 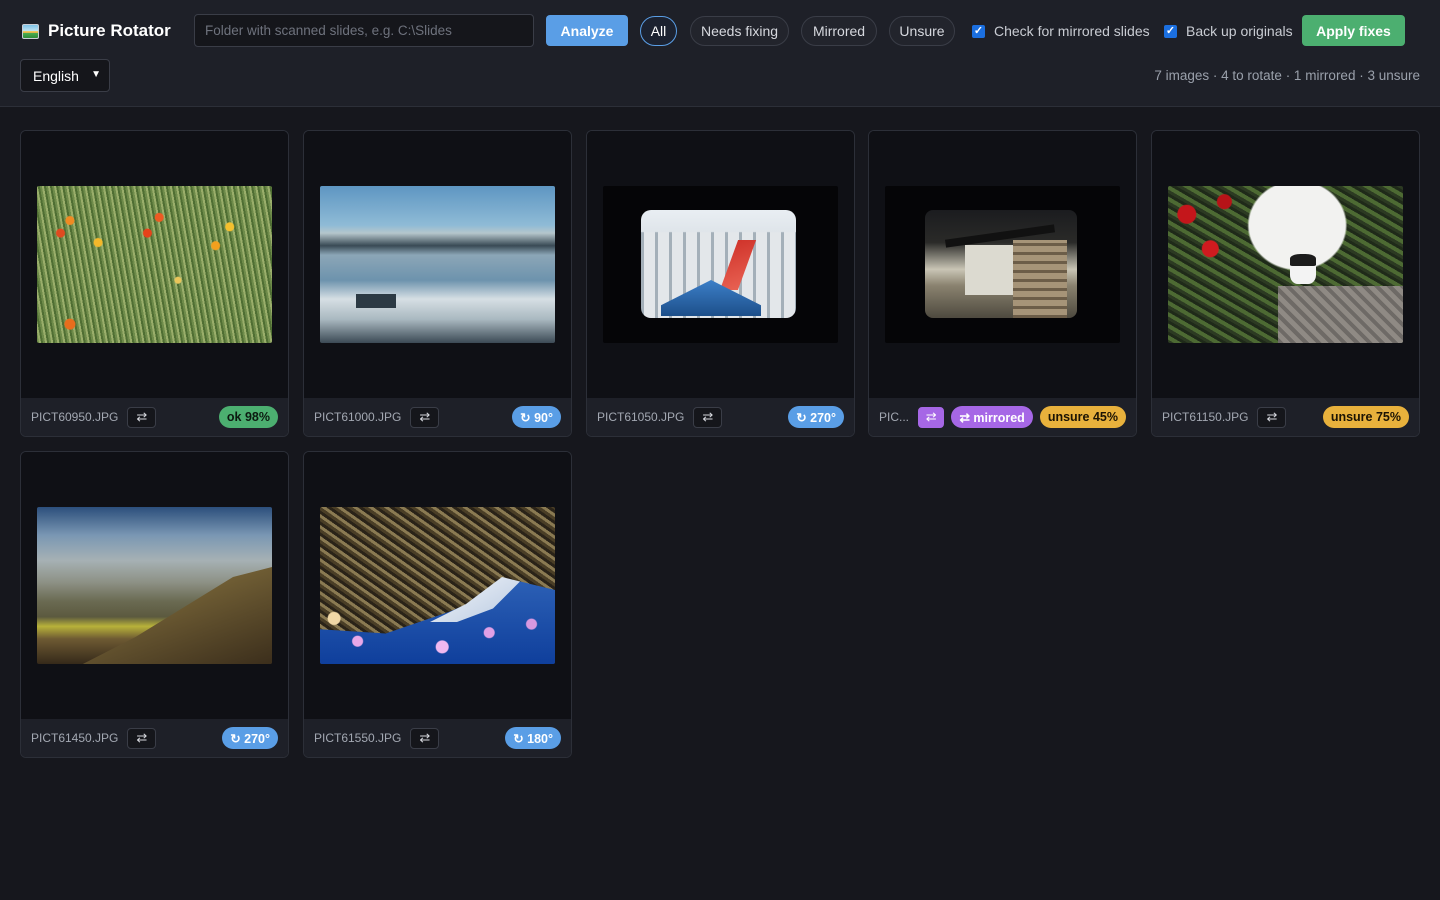 I want to click on apply-fixes-button: Apply fixes, so click(x=1353, y=30).